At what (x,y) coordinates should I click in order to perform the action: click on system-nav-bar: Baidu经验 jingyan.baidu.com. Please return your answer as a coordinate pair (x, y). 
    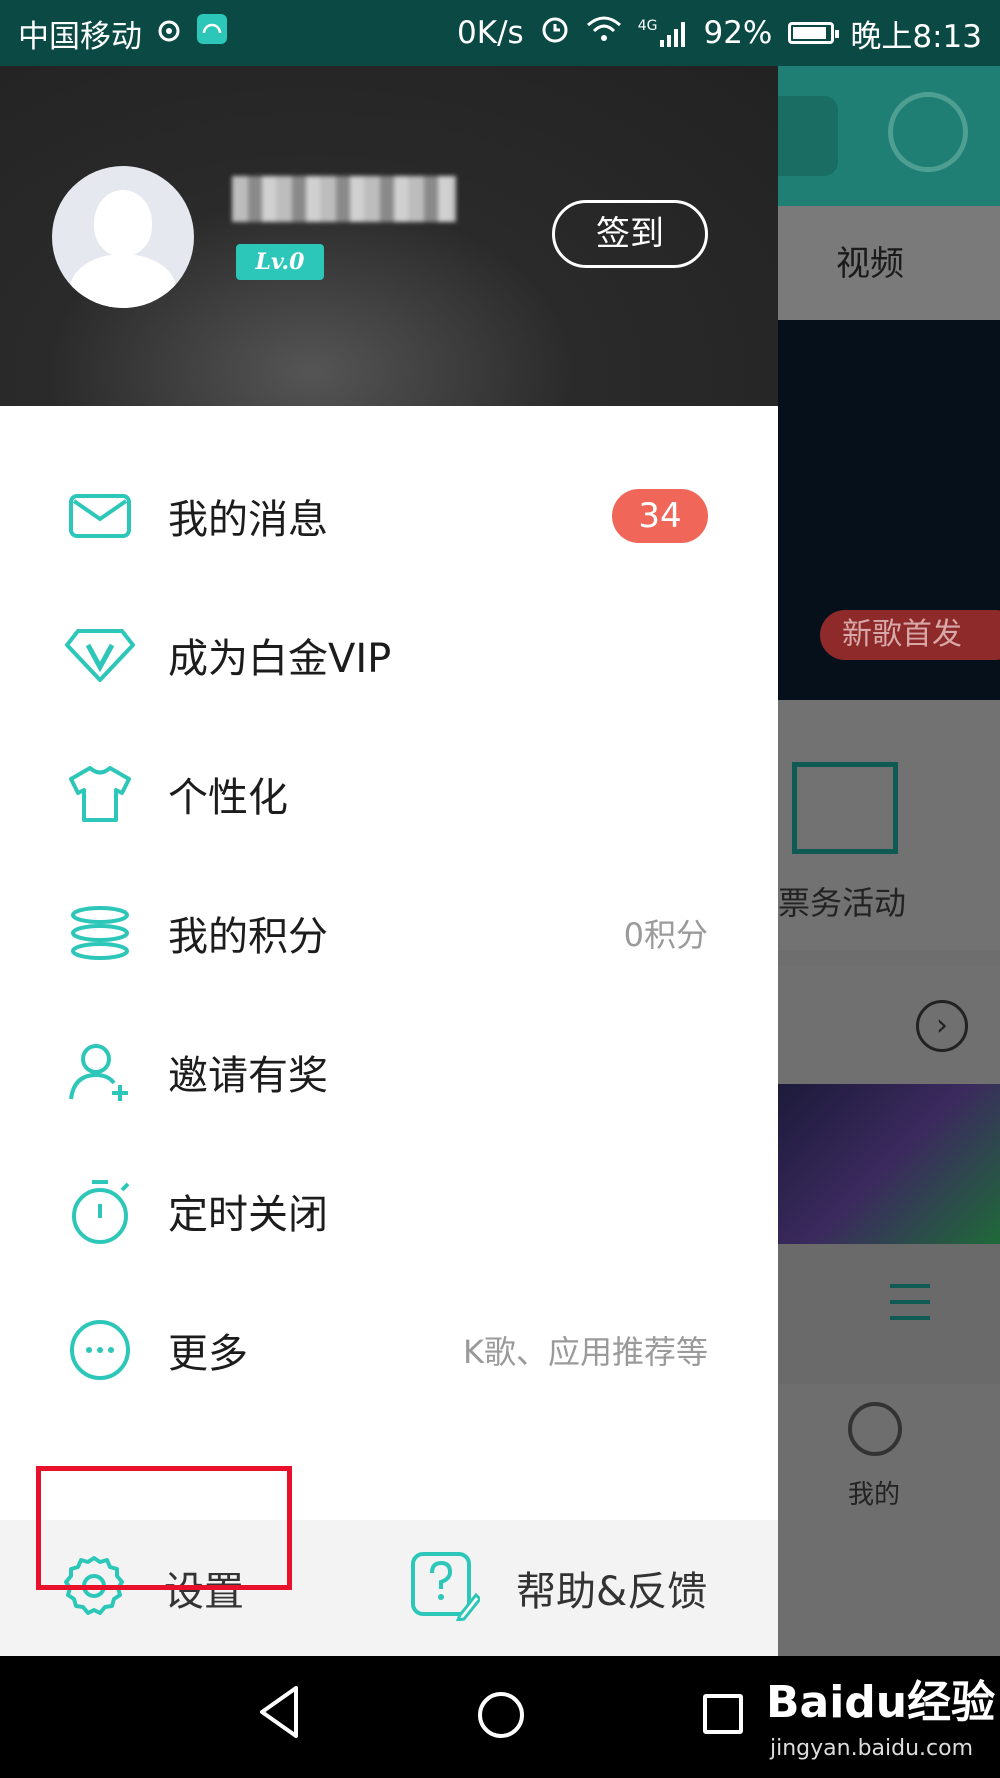
    Looking at the image, I should click on (500, 1717).